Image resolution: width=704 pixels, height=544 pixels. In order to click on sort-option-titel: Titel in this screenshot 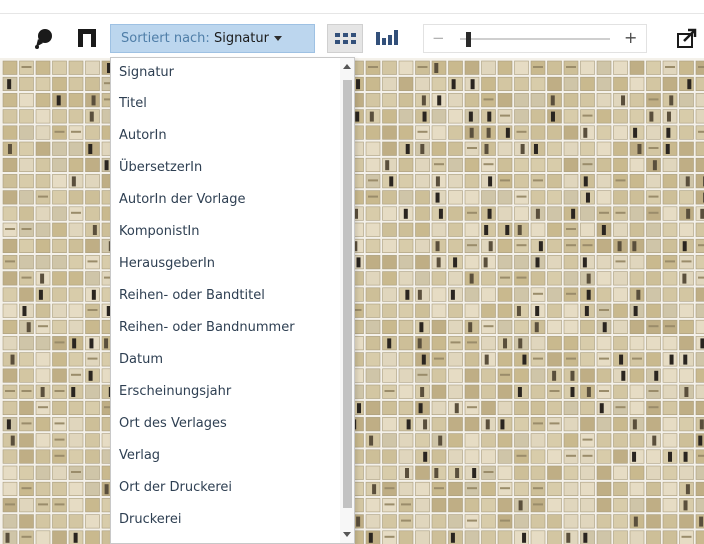, I will do `click(225, 104)`.